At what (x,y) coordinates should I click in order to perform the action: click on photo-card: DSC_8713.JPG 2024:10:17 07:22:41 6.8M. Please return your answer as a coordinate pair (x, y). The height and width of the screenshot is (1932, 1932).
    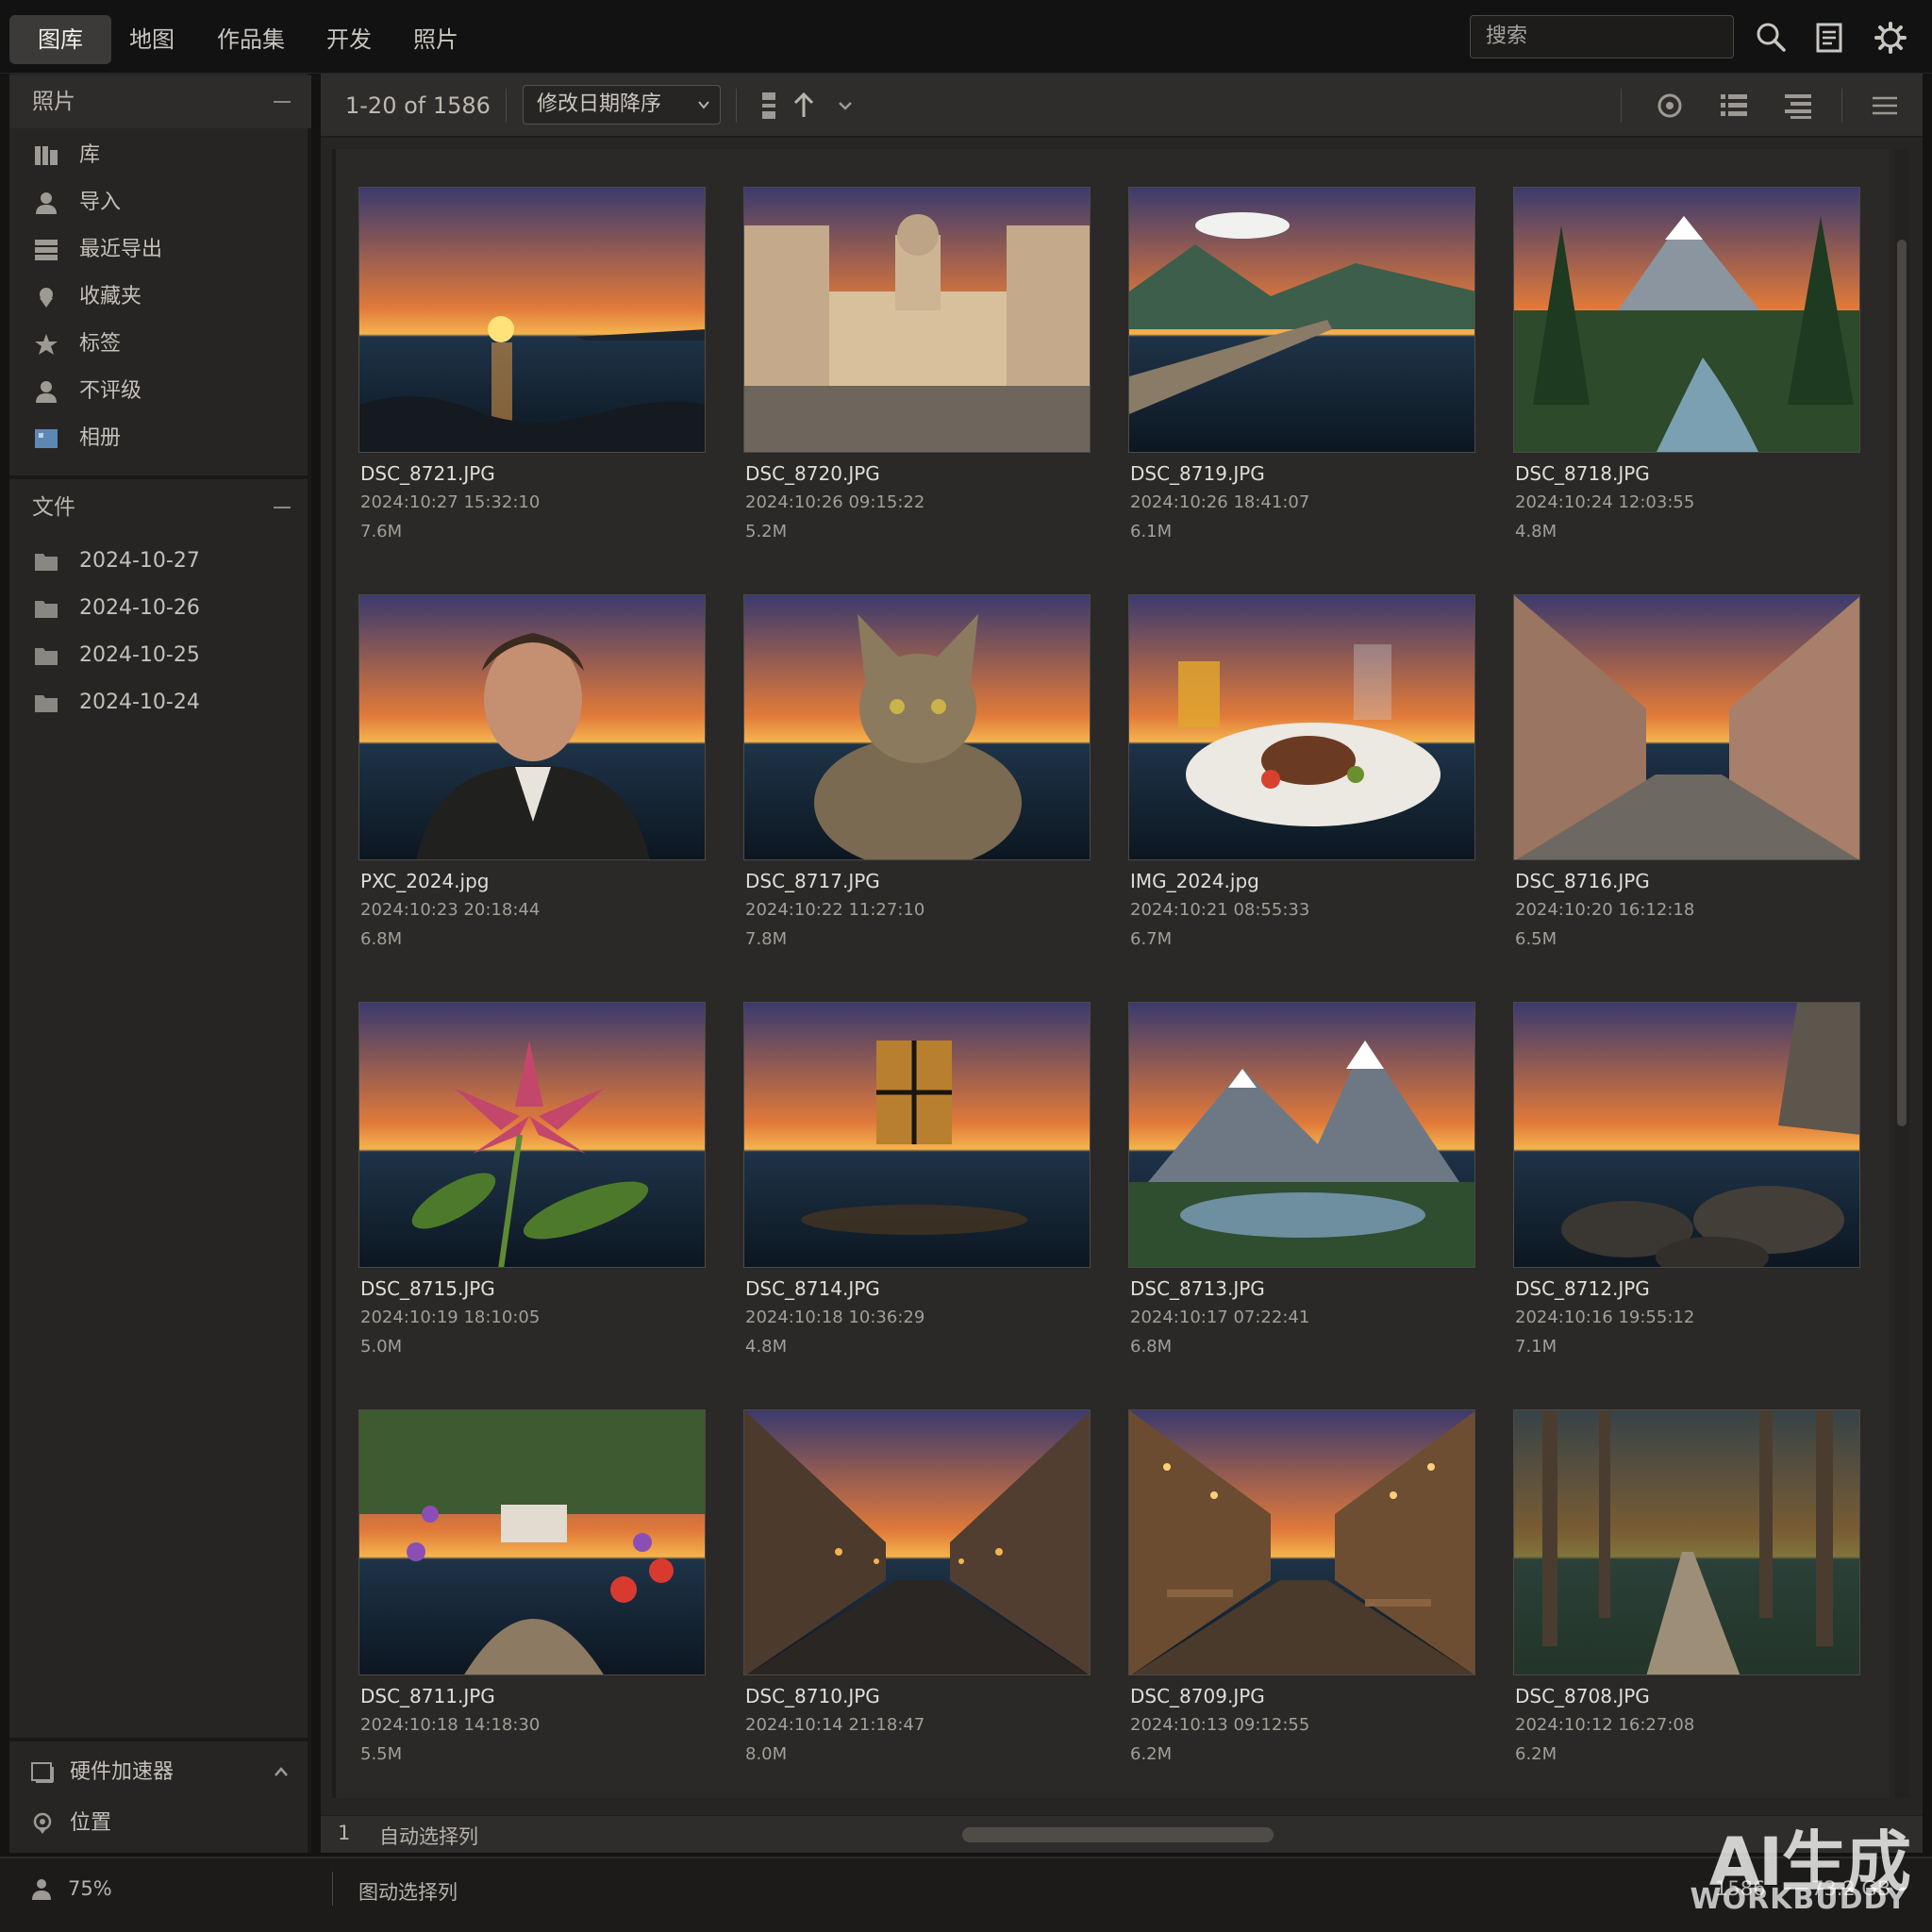
    Looking at the image, I should click on (1302, 1181).